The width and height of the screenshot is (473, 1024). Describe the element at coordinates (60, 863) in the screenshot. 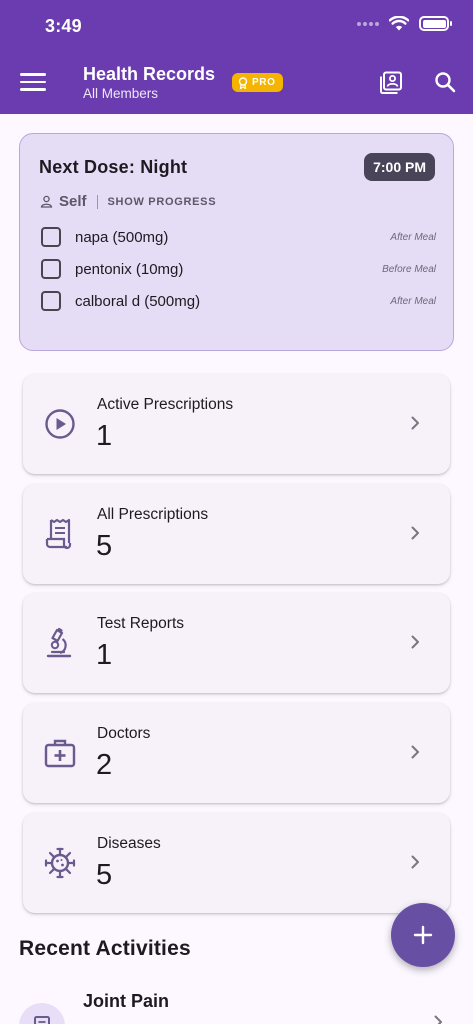

I see `virus-icon` at that location.